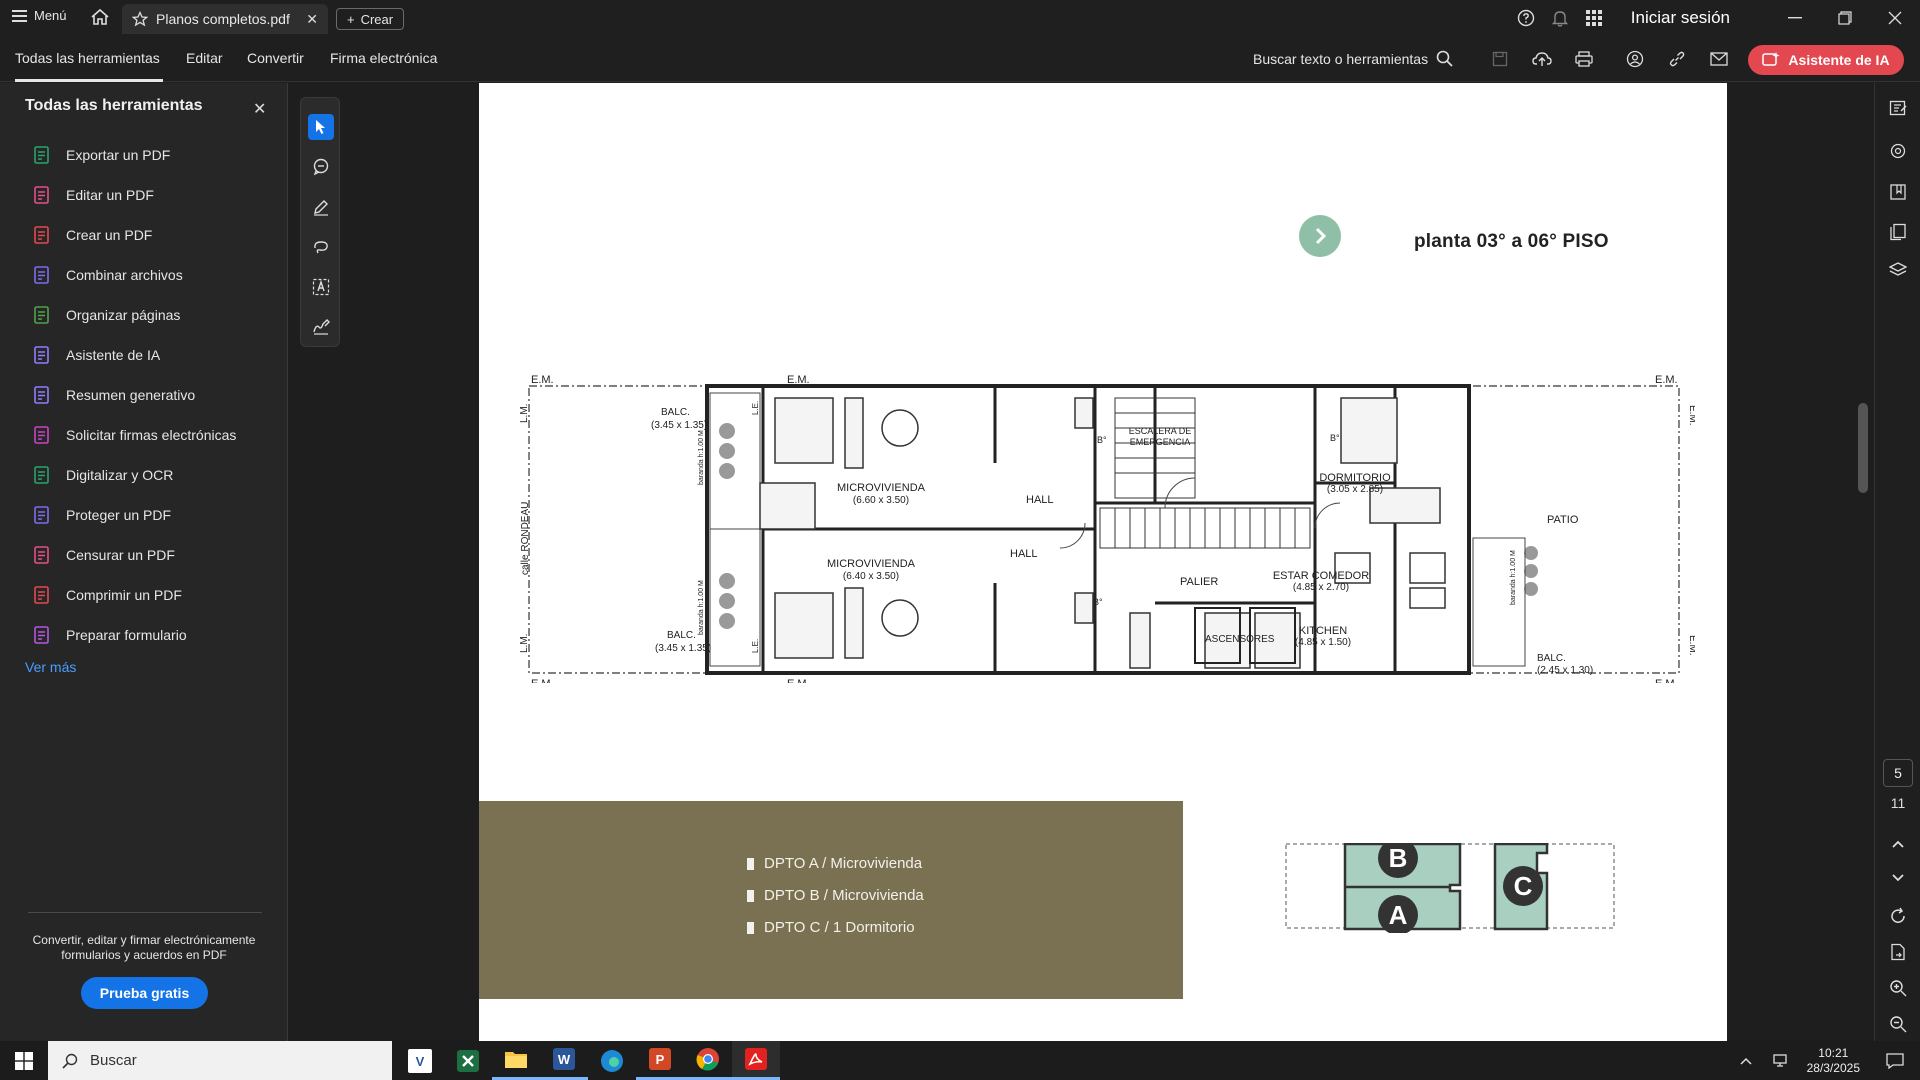  Describe the element at coordinates (1719, 59) in the screenshot. I see `email-icon` at that location.